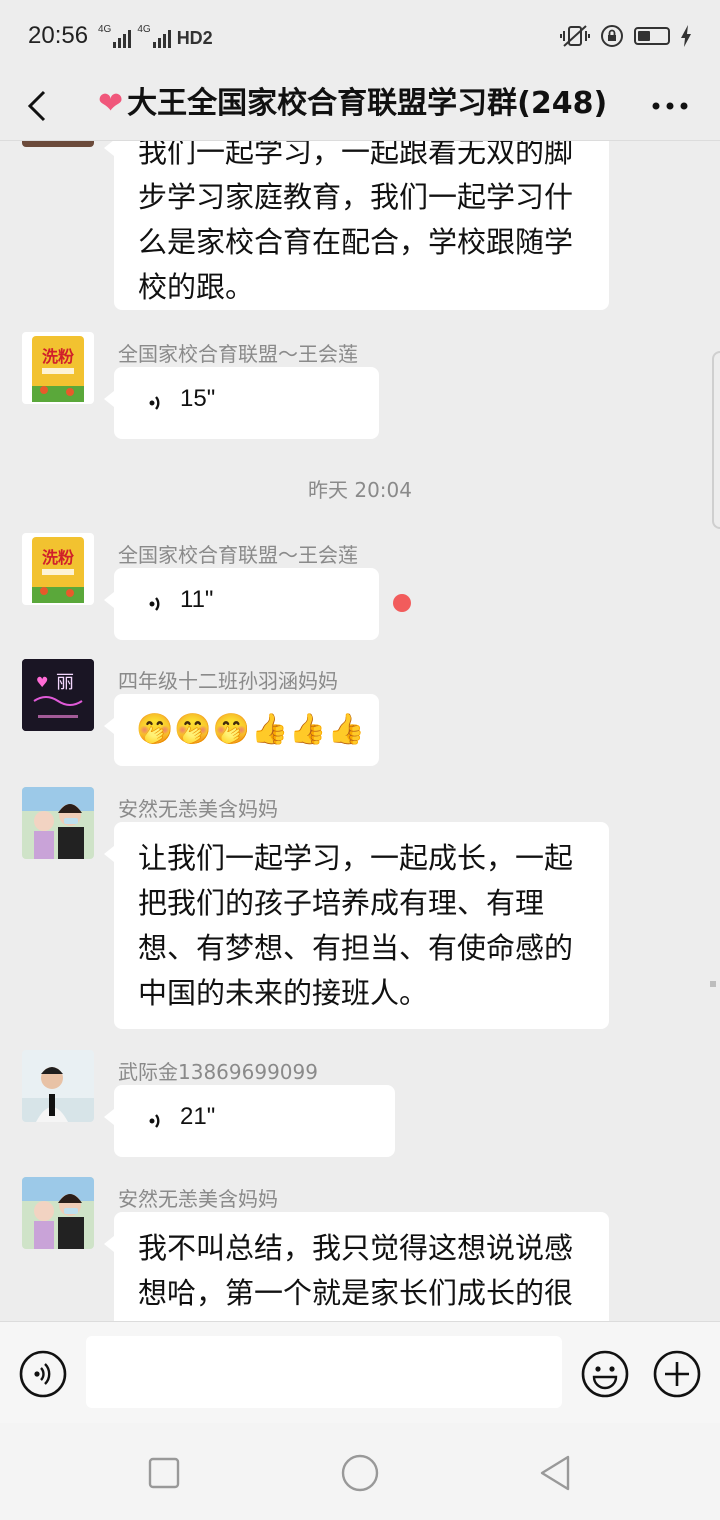  I want to click on circle-icon, so click(360, 1473).